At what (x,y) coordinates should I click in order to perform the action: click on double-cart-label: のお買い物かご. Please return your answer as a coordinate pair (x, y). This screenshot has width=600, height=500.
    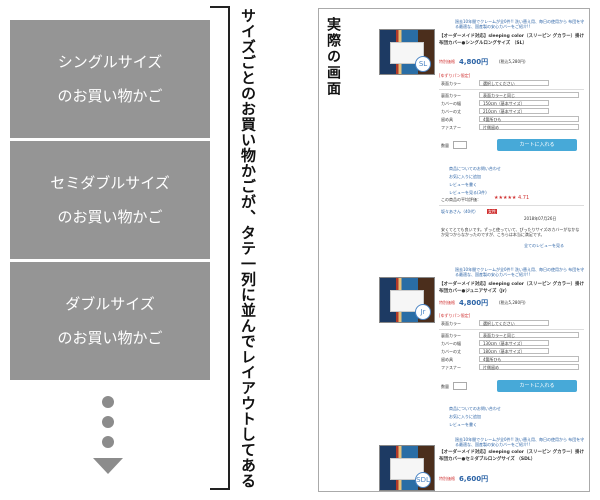
    Looking at the image, I should click on (110, 338).